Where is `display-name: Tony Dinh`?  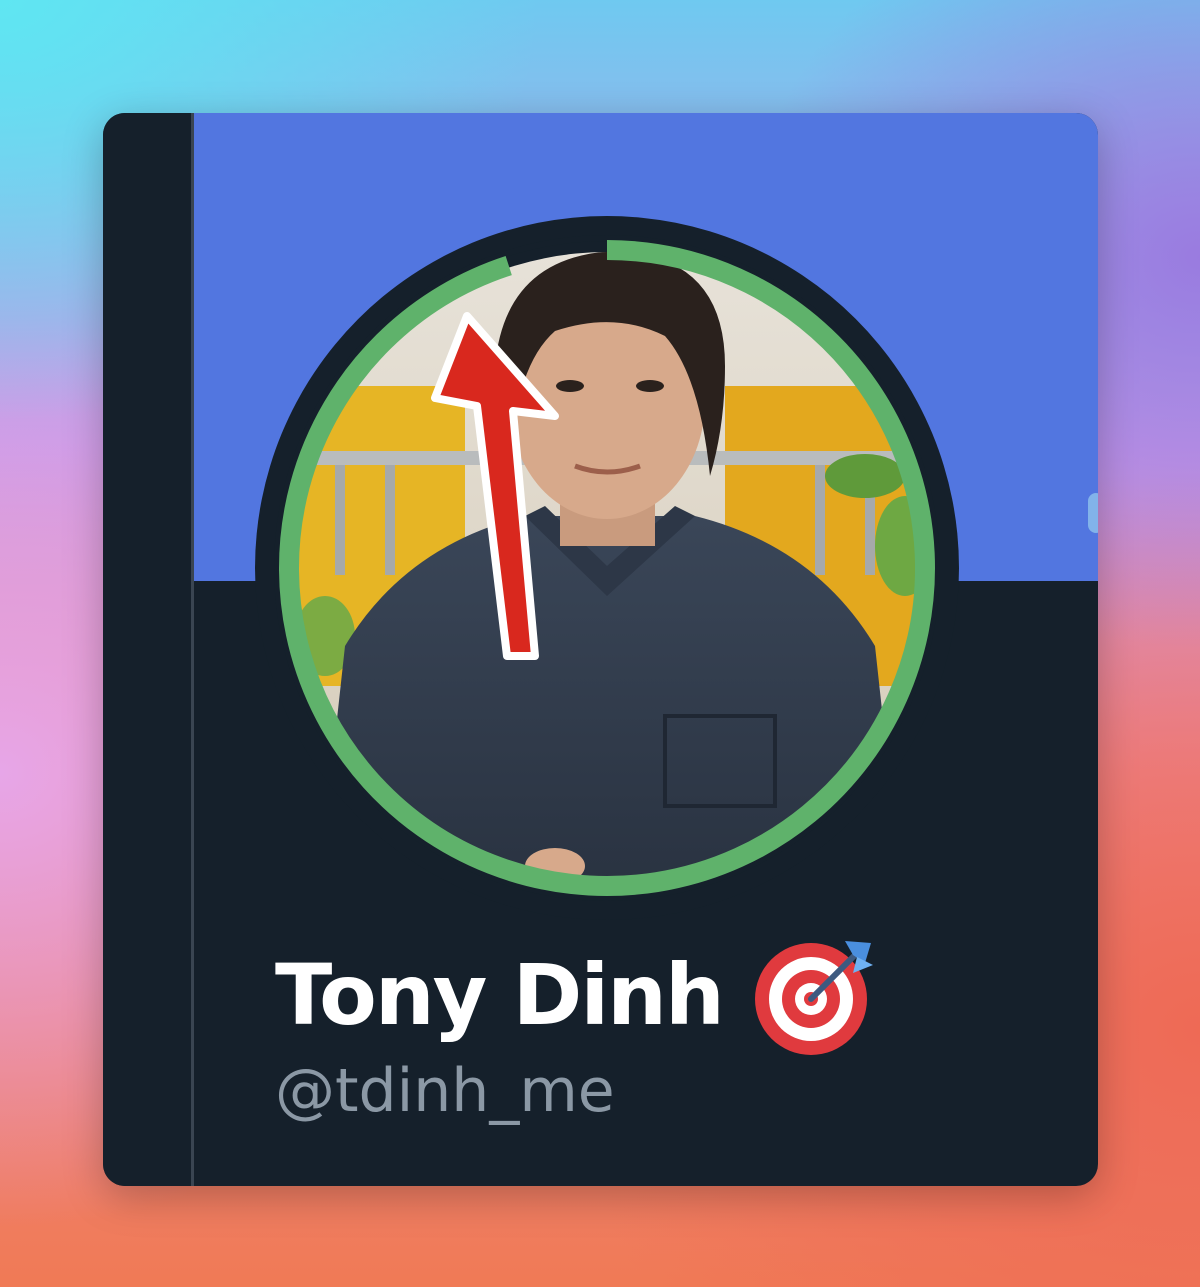 display-name: Tony Dinh is located at coordinates (500, 995).